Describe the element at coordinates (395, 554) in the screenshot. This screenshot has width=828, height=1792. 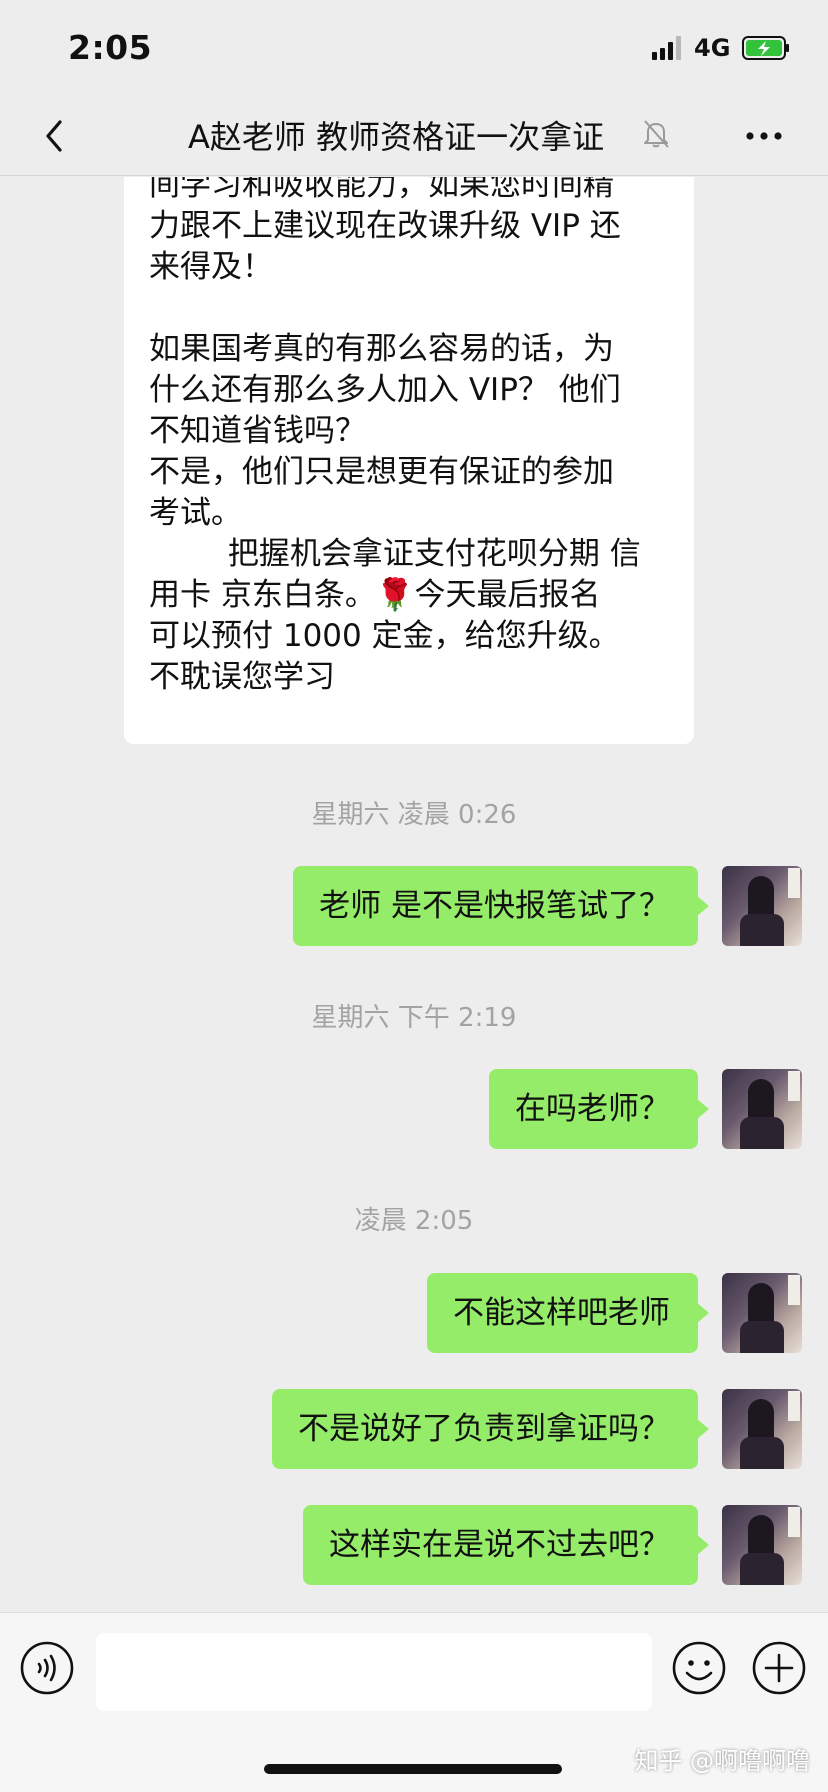
I see `message-line: 把握机会拿证支付花呗分期 信` at that location.